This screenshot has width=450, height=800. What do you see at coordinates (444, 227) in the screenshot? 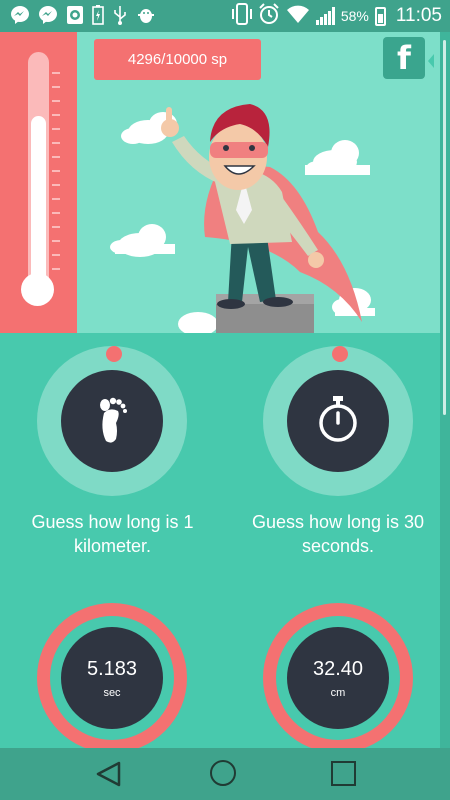
I see `scrollbar` at bounding box center [444, 227].